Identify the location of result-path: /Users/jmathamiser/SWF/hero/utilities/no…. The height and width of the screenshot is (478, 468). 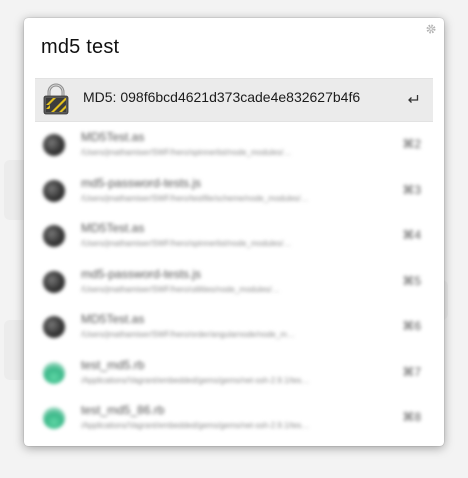
(180, 289).